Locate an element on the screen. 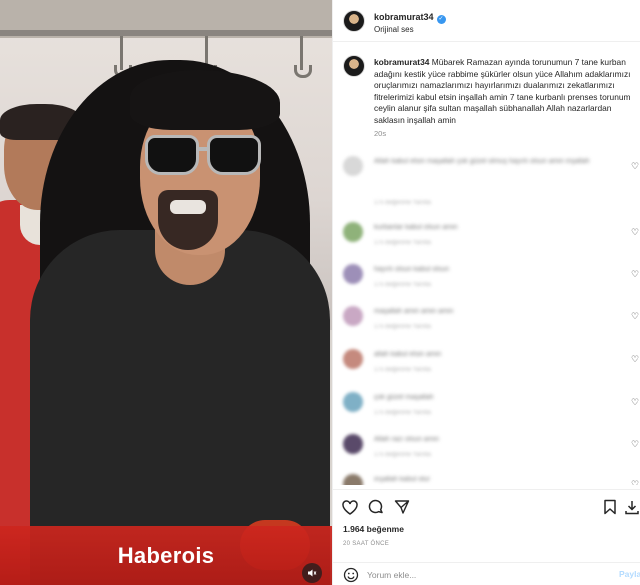 This screenshot has height=585, width=640. comment-input is located at coordinates (467, 575).